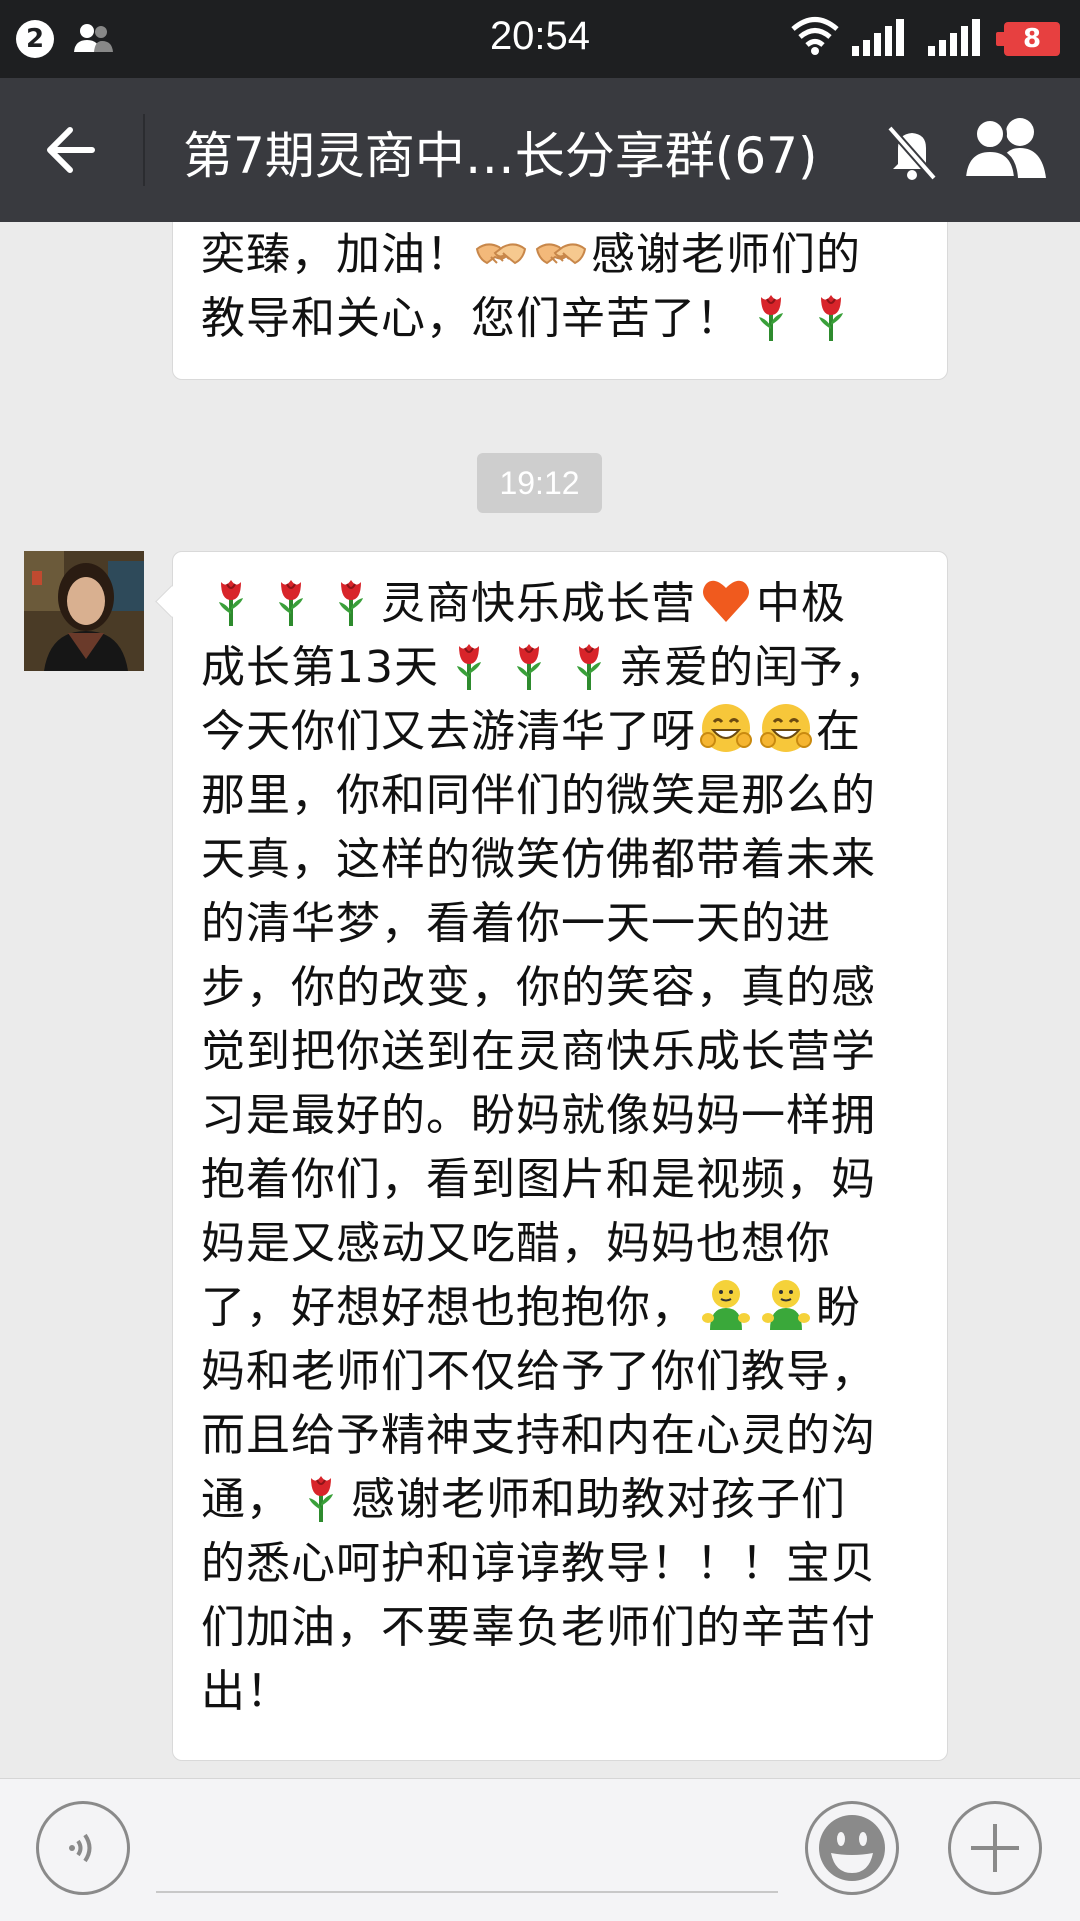  I want to click on message-line: 教导和关心，您们辛苦了！, so click(560, 319).